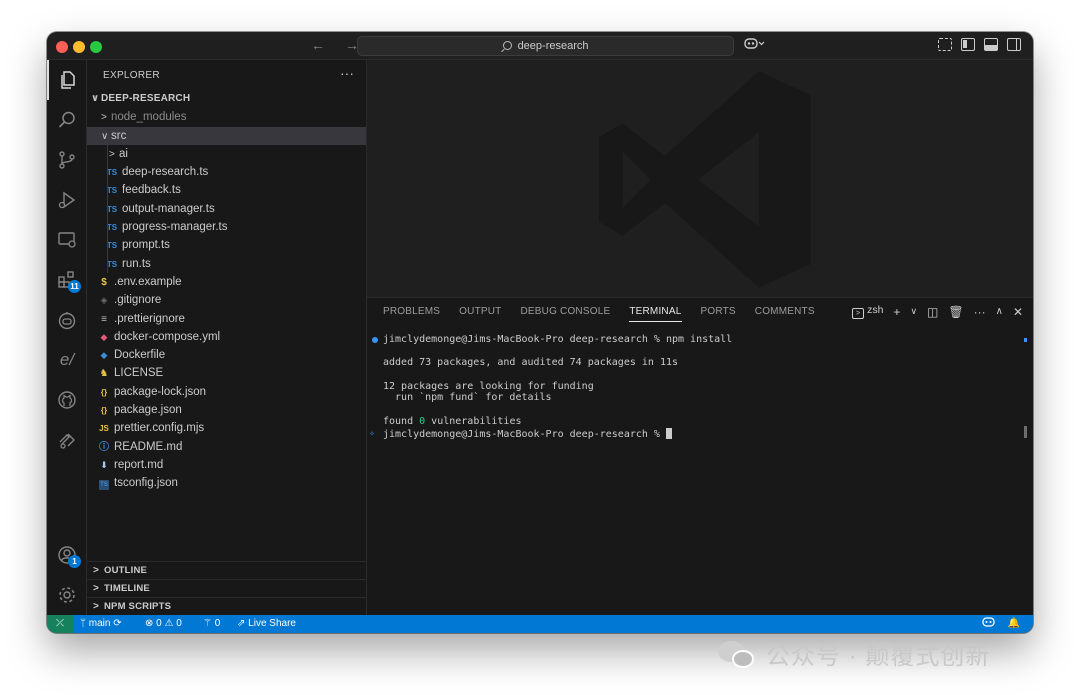 This screenshot has height=695, width=1080. What do you see at coordinates (452, 421) in the screenshot?
I see `terminal-line: found 0 vulnerabilities` at bounding box center [452, 421].